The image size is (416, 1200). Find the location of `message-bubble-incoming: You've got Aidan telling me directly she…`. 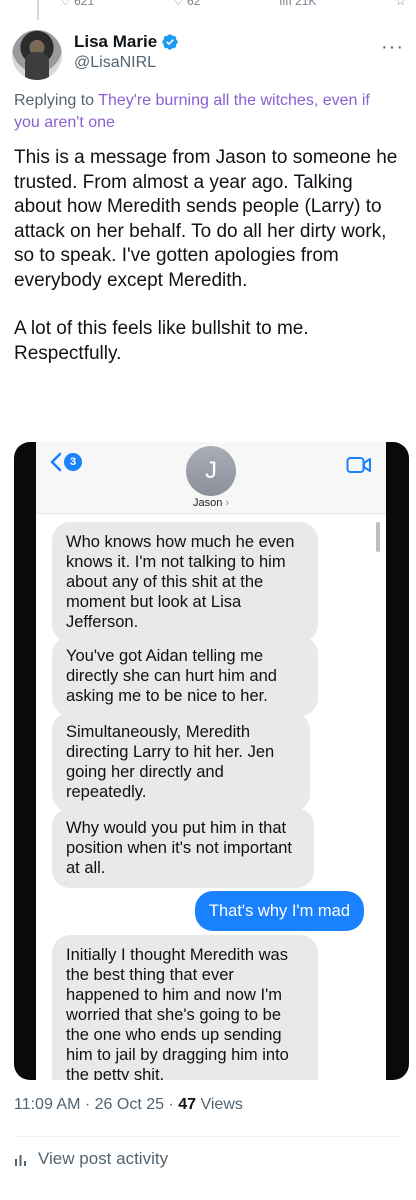

message-bubble-incoming: You've got Aidan telling me directly she… is located at coordinates (185, 676).